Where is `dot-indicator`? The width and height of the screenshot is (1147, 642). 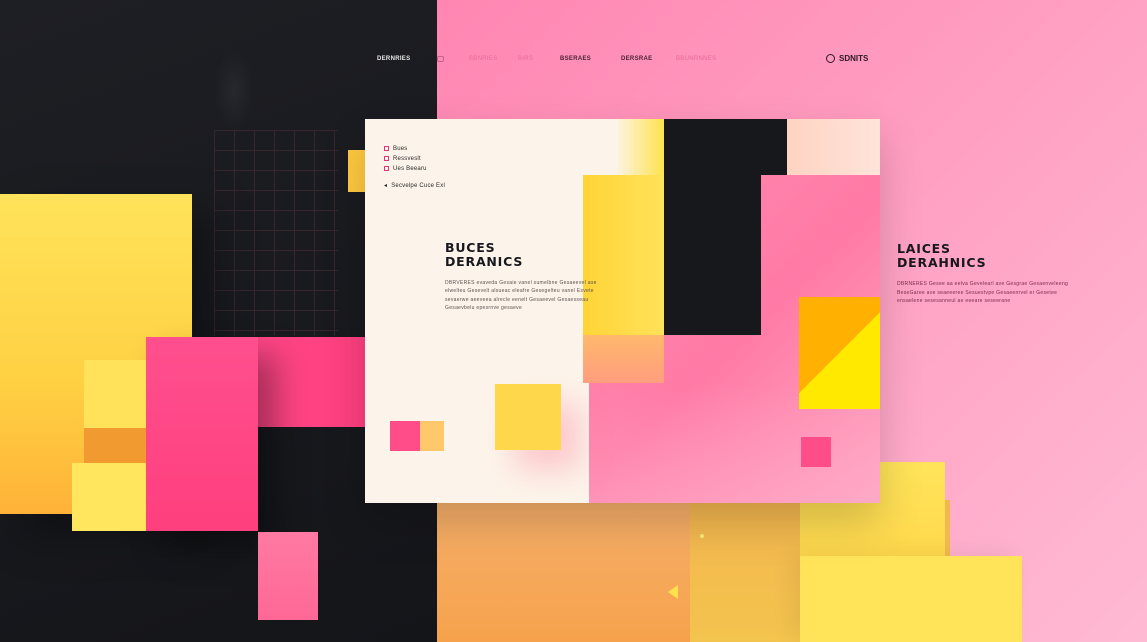
dot-indicator is located at coordinates (702, 536).